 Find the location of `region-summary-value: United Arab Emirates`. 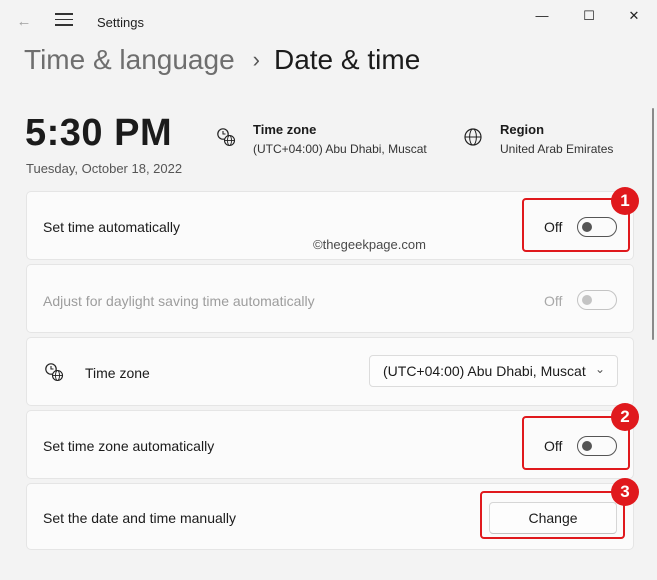

region-summary-value: United Arab Emirates is located at coordinates (557, 149).